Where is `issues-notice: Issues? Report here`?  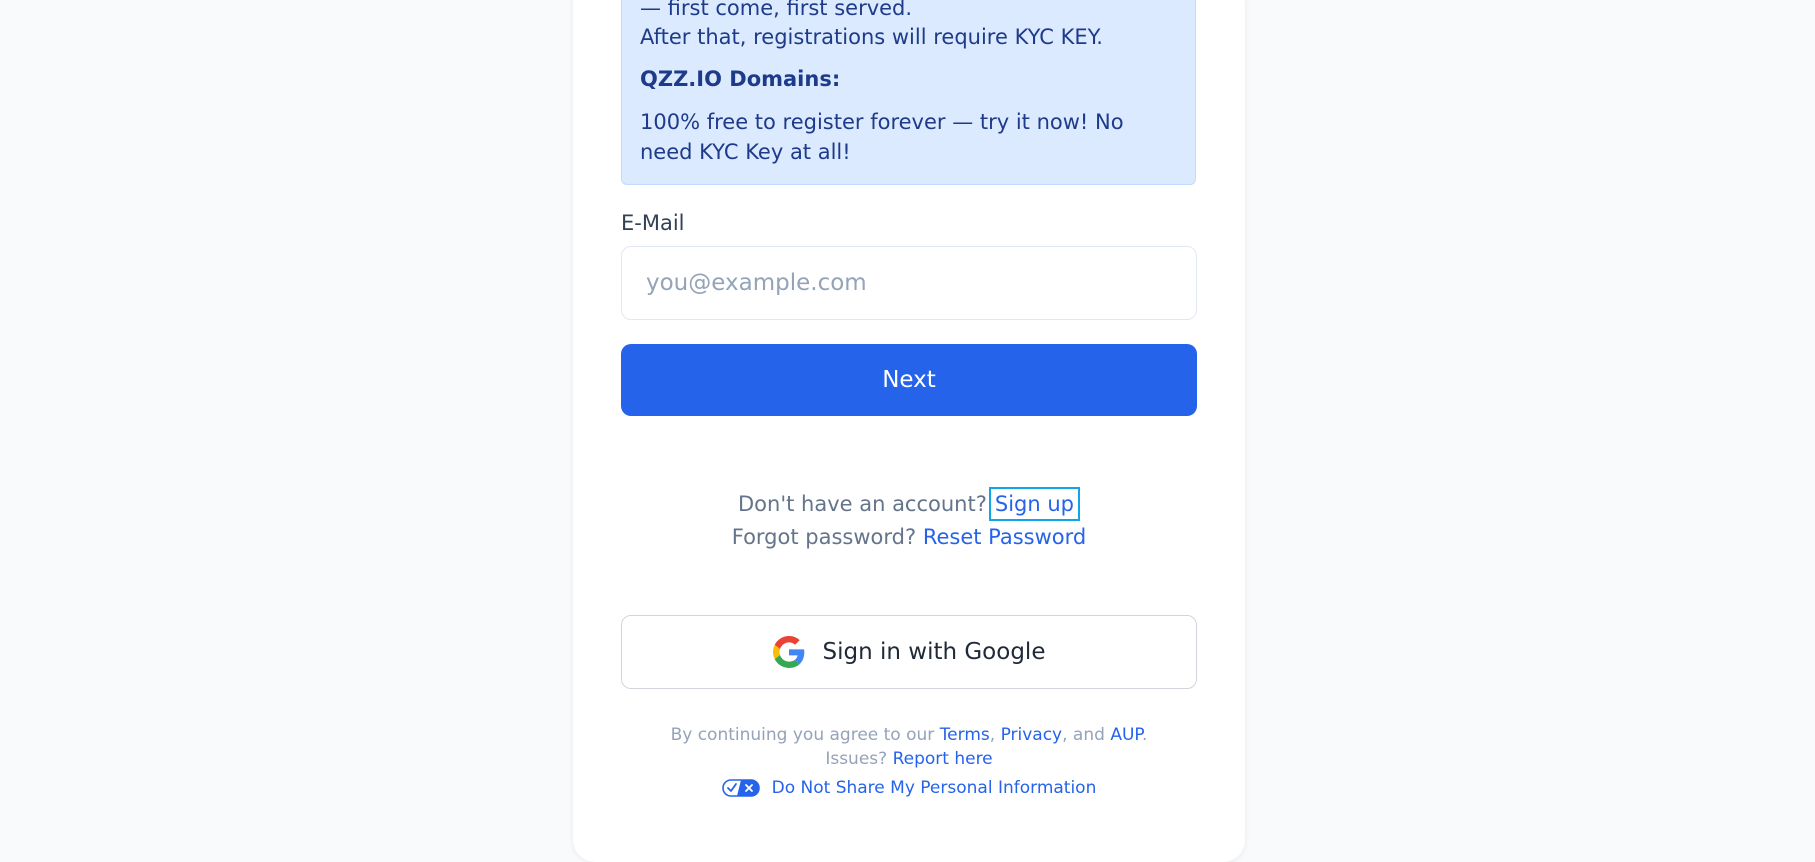
issues-notice: Issues? Report here is located at coordinates (909, 759).